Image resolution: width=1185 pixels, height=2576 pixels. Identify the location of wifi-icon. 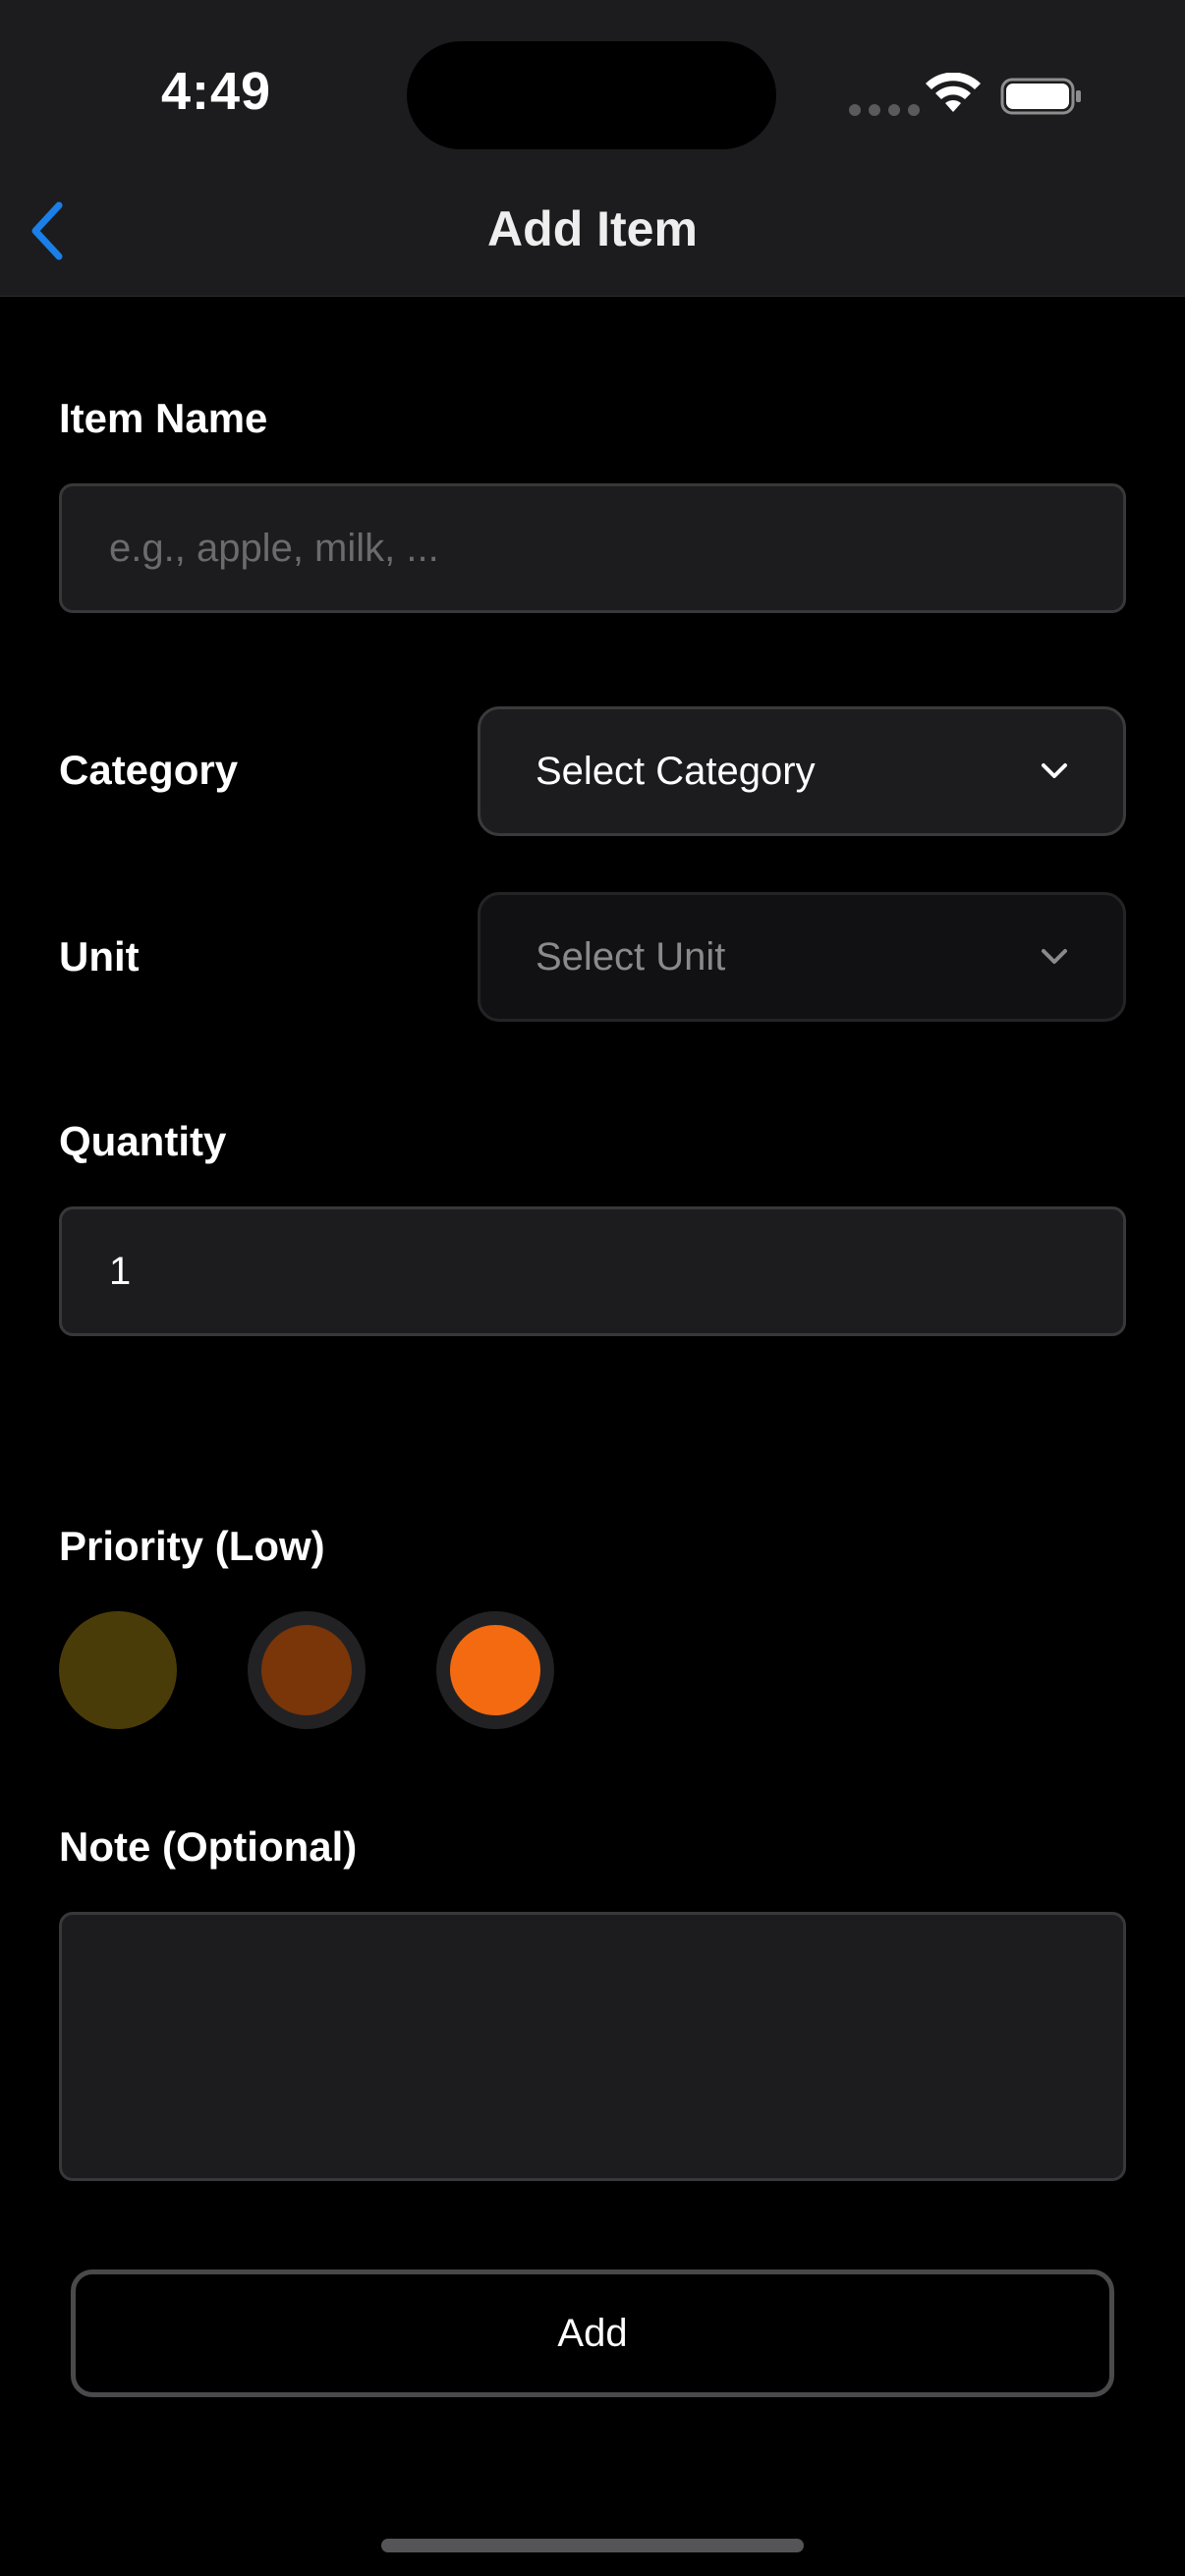
(954, 92).